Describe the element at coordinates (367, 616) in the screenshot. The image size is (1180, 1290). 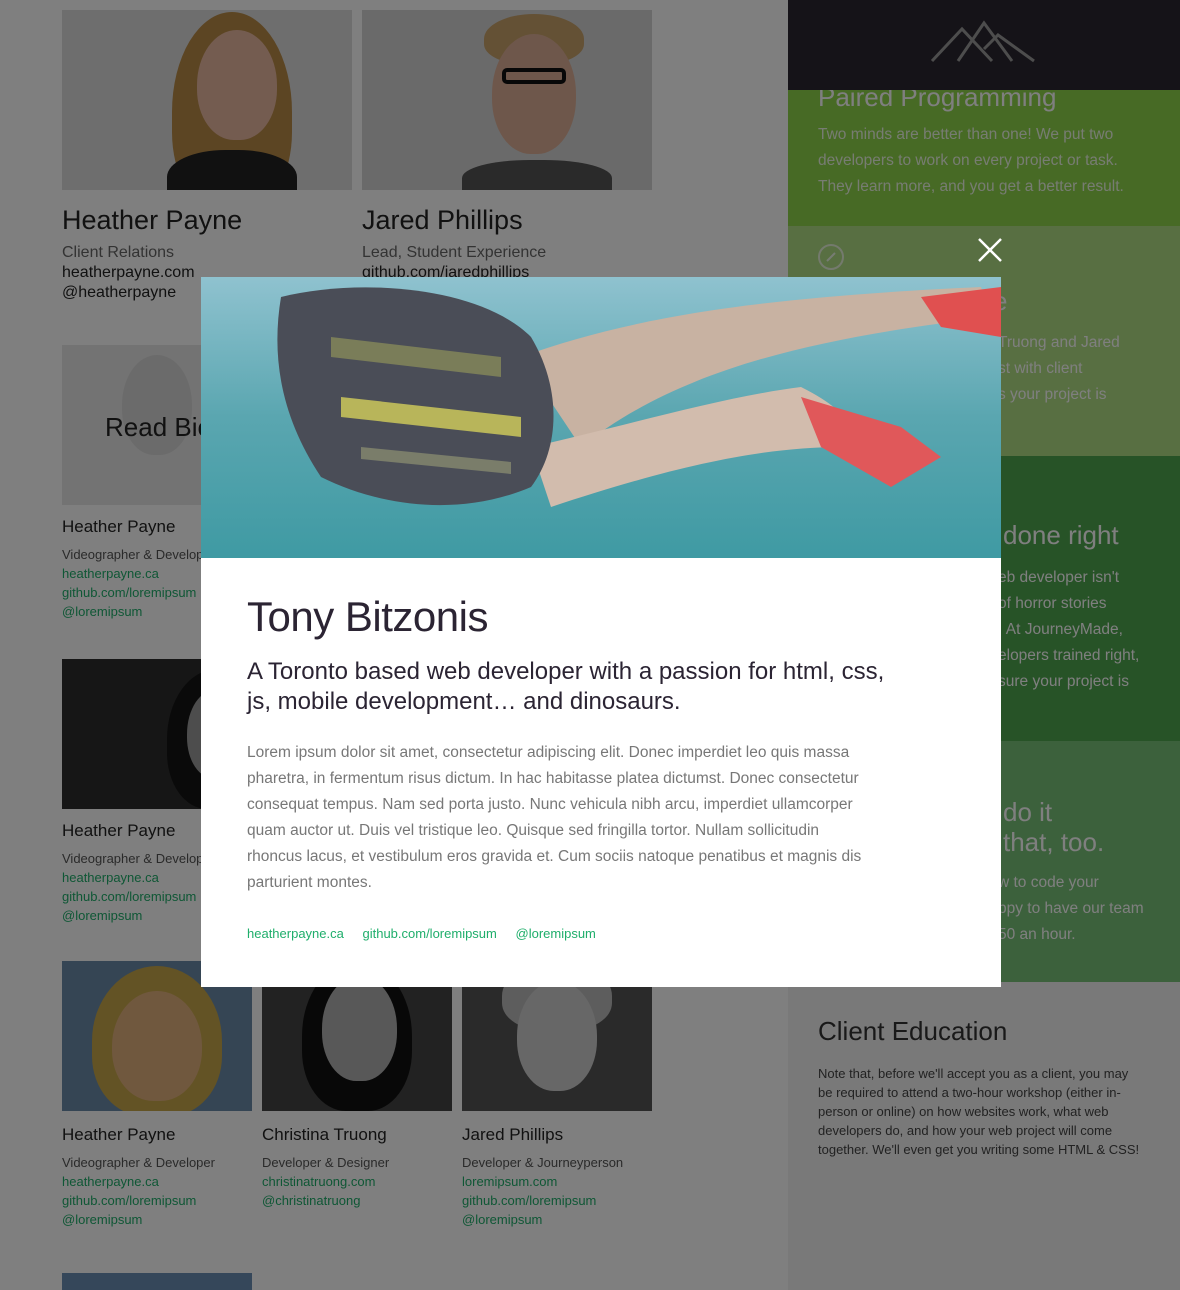
I see `modal-title: Tony Bitzonis` at that location.